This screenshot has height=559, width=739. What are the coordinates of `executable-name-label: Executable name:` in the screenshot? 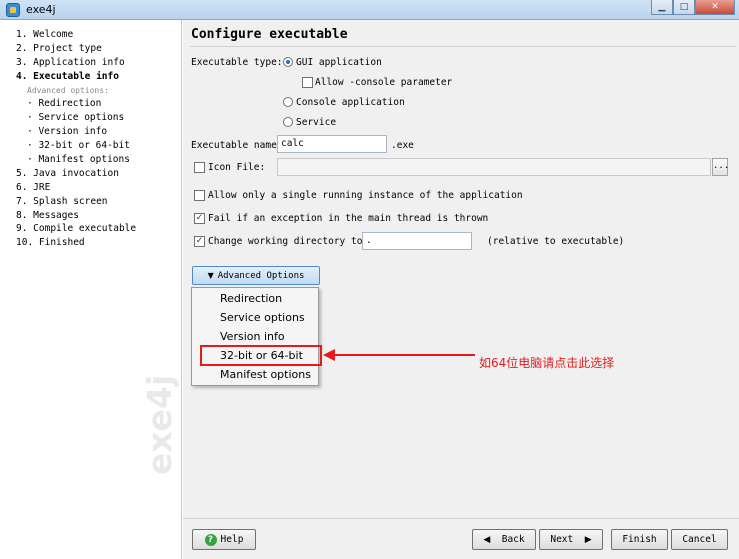 It's located at (237, 145).